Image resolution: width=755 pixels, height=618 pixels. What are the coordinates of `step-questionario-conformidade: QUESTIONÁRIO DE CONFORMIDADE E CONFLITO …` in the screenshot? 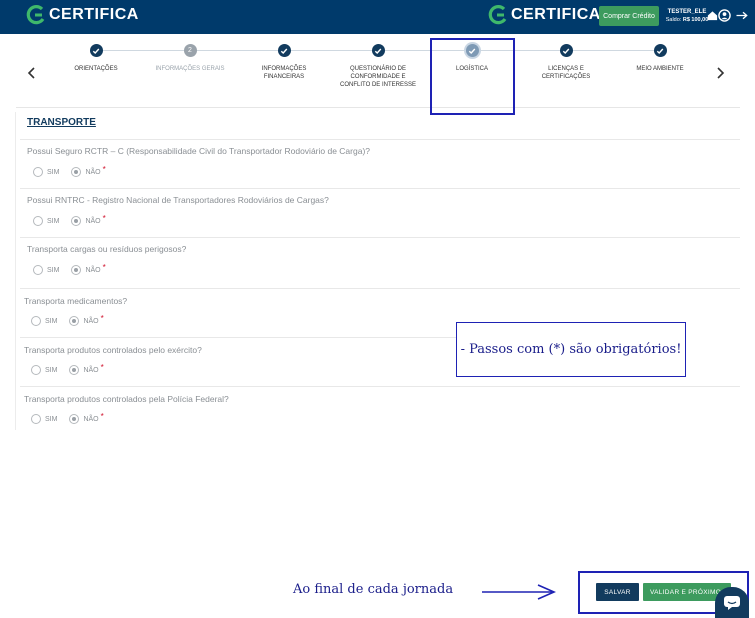 It's located at (378, 66).